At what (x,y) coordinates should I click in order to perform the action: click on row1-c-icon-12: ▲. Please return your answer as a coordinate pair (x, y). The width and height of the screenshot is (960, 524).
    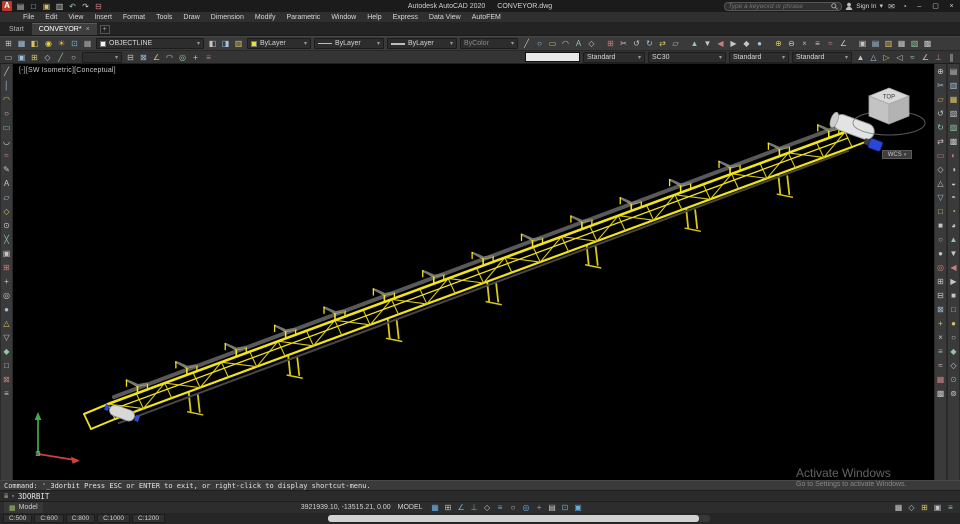
    Looking at the image, I should click on (694, 43).